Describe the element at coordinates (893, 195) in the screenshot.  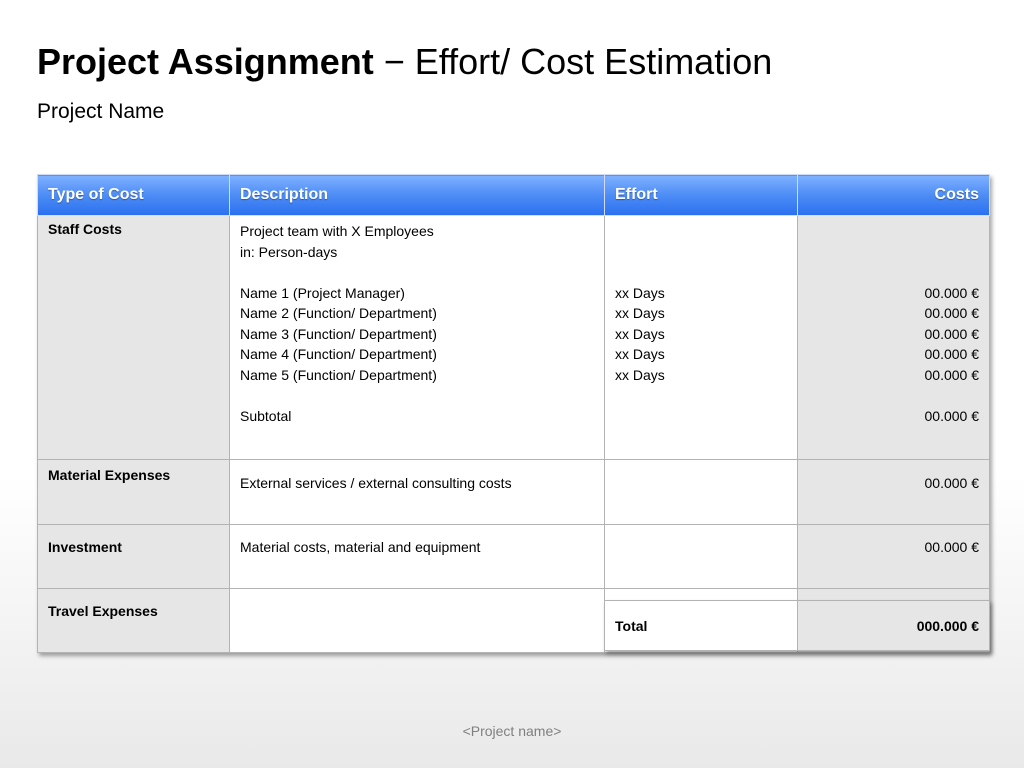
I see `header-costs: Costs` at that location.